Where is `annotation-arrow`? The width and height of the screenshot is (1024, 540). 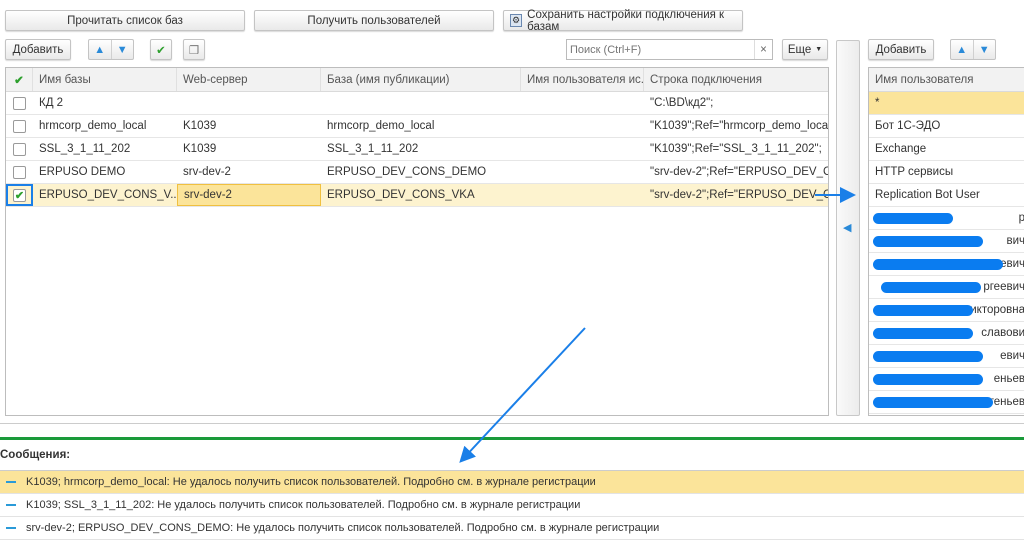 annotation-arrow is located at coordinates (522, 395).